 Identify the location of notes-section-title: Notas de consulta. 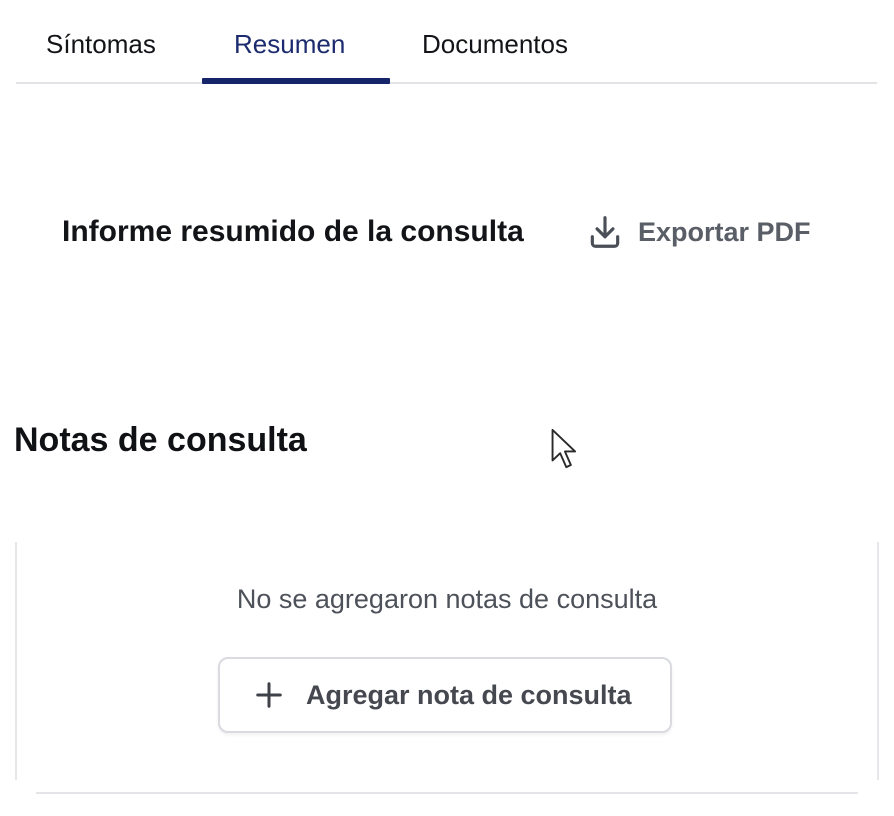
(160, 440).